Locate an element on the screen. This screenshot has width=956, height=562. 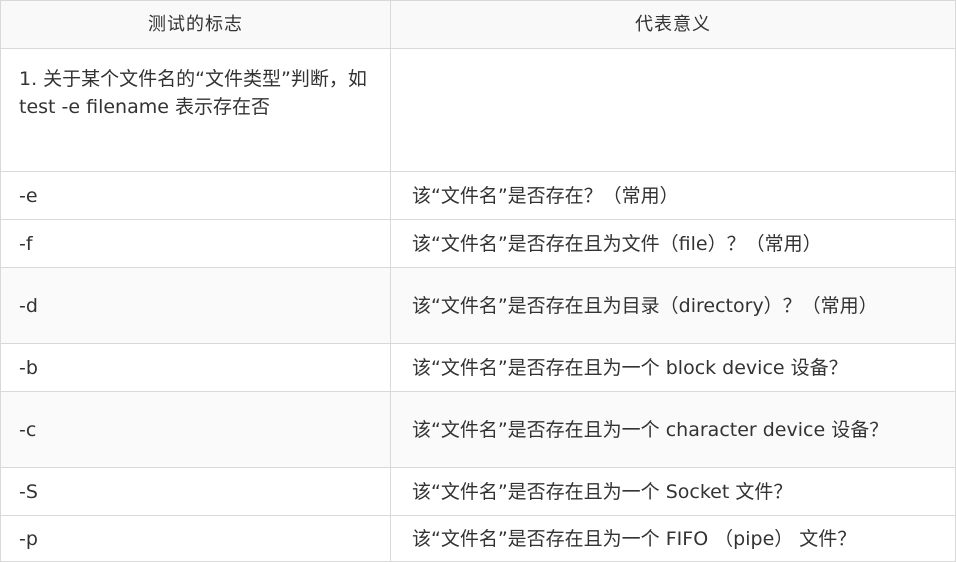
table-row: -p 该“文件名”是否存在且为一个 FIFO （pipe） 文件？ is located at coordinates (478, 538).